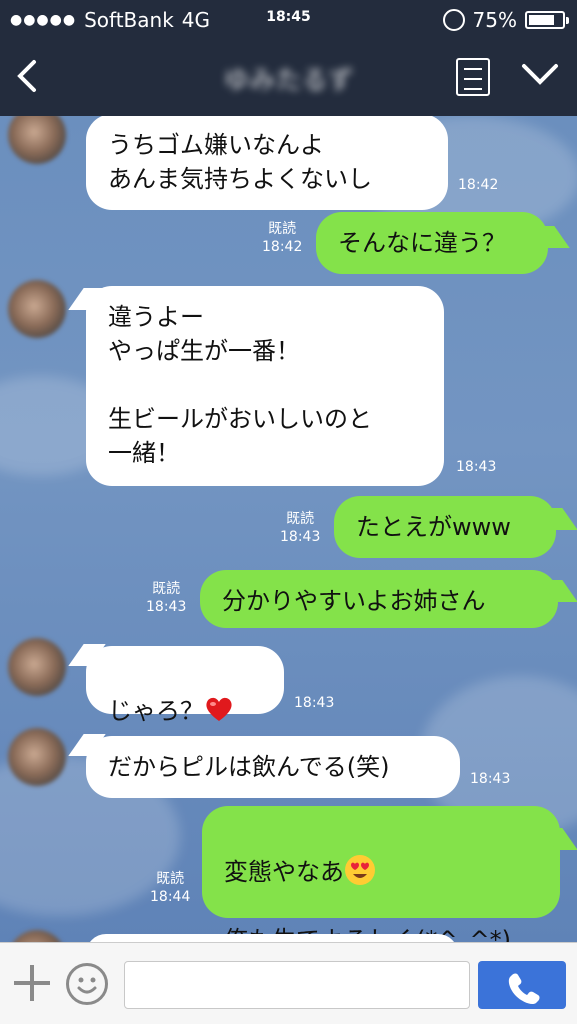 Image resolution: width=577 pixels, height=1024 pixels. I want to click on battery-icon, so click(547, 20).